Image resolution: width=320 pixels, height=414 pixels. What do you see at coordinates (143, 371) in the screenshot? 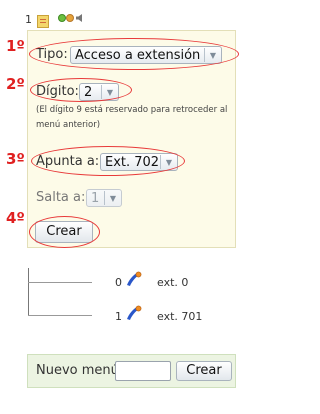
I see `new-menu-input` at bounding box center [143, 371].